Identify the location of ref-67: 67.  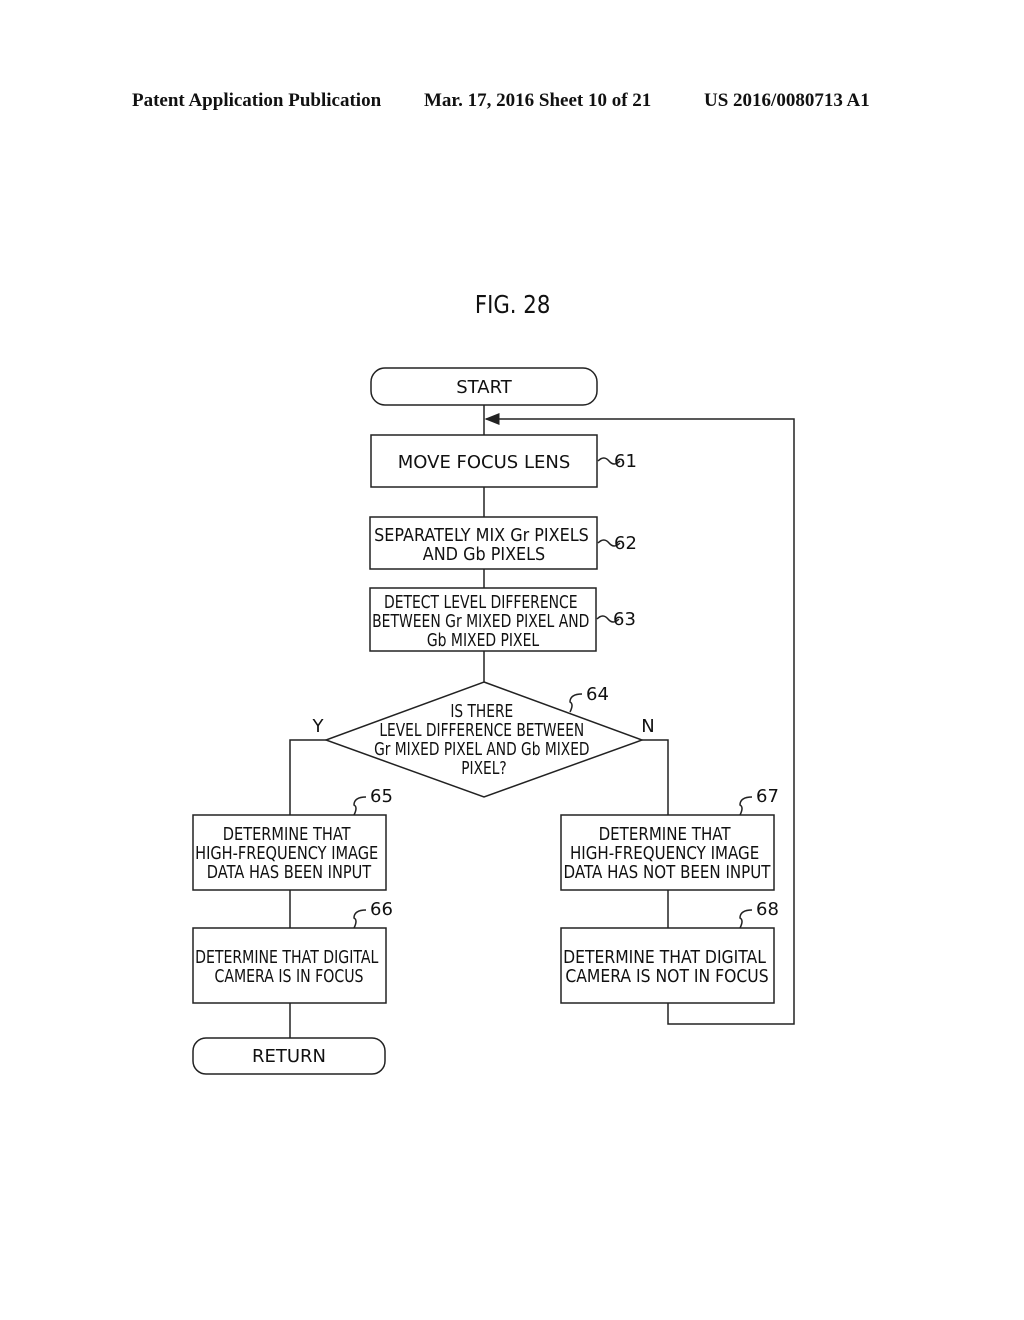
(767, 796).